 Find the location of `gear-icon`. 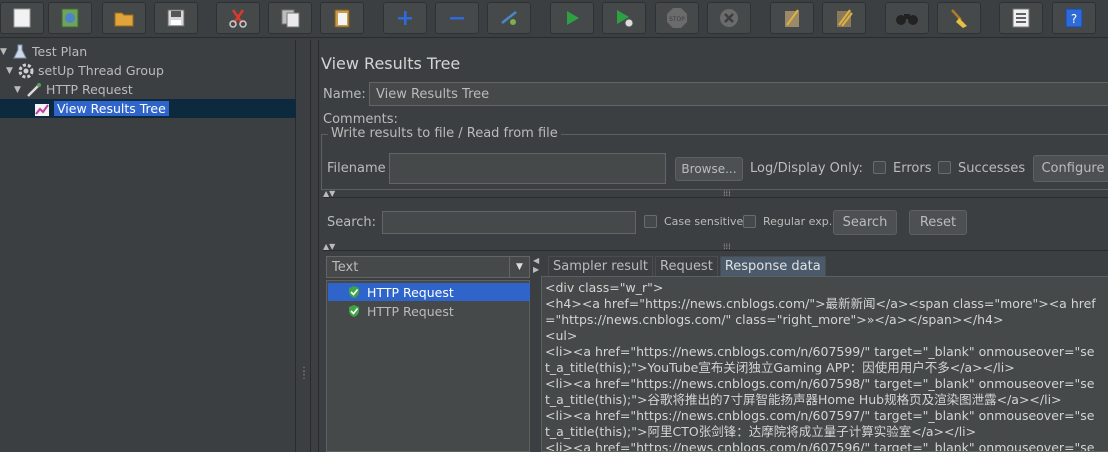

gear-icon is located at coordinates (26, 71).